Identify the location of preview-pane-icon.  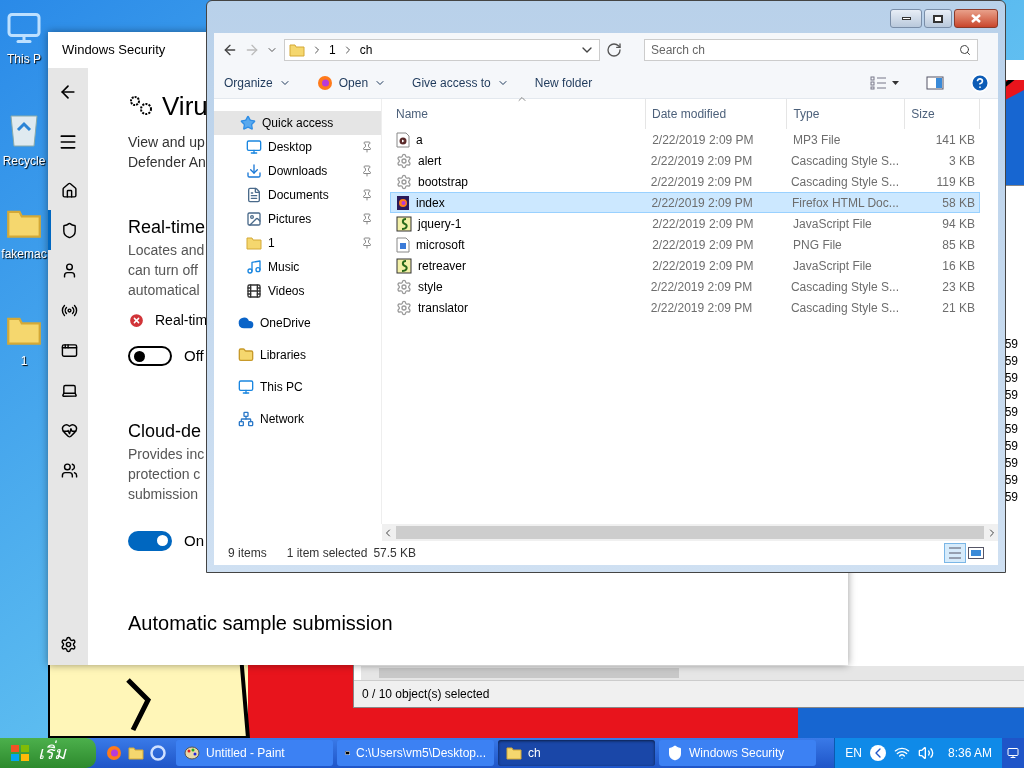
(935, 82).